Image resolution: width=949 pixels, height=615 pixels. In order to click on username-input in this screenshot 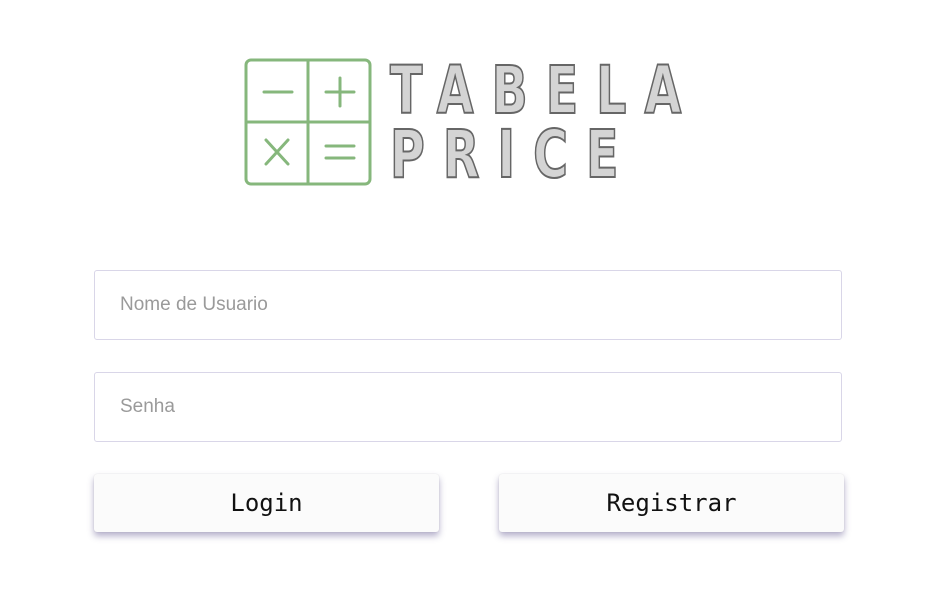, I will do `click(468, 305)`.